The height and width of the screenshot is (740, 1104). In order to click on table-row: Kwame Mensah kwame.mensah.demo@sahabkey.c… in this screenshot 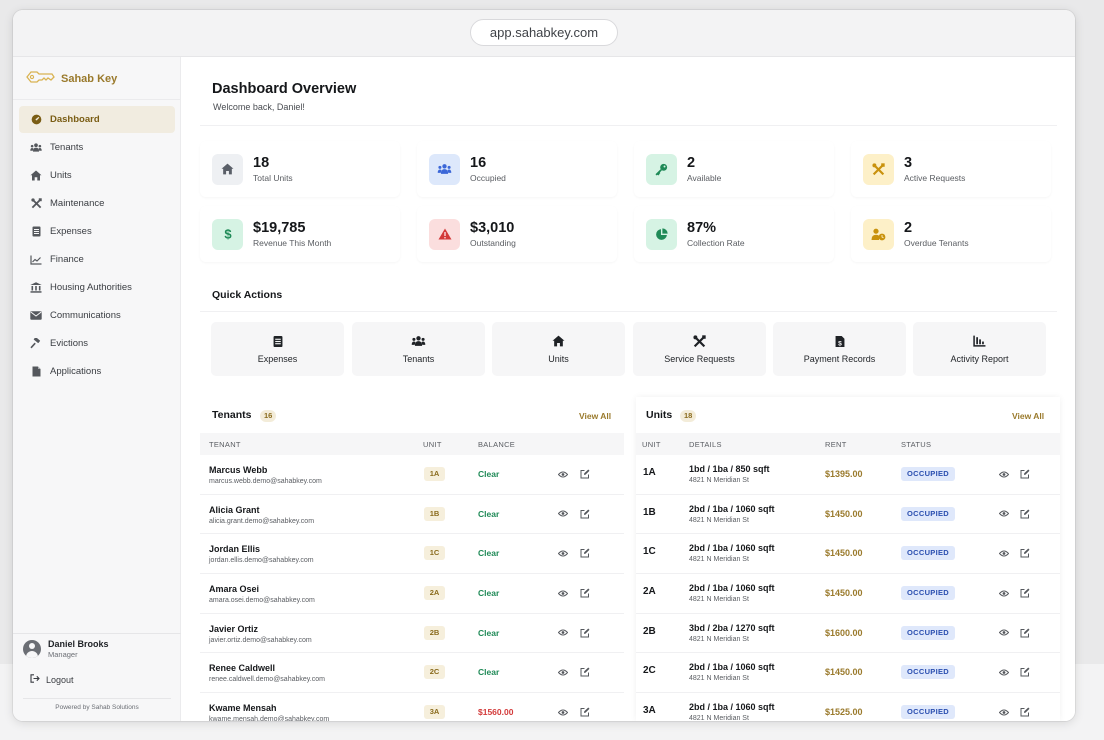, I will do `click(412, 707)`.